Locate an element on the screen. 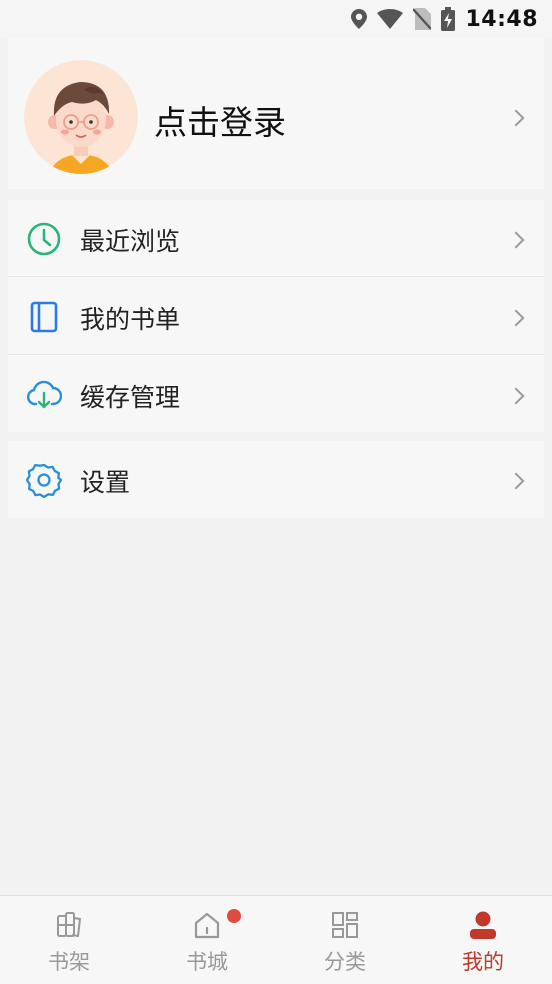  status-bar: 14:48 is located at coordinates (276, 19).